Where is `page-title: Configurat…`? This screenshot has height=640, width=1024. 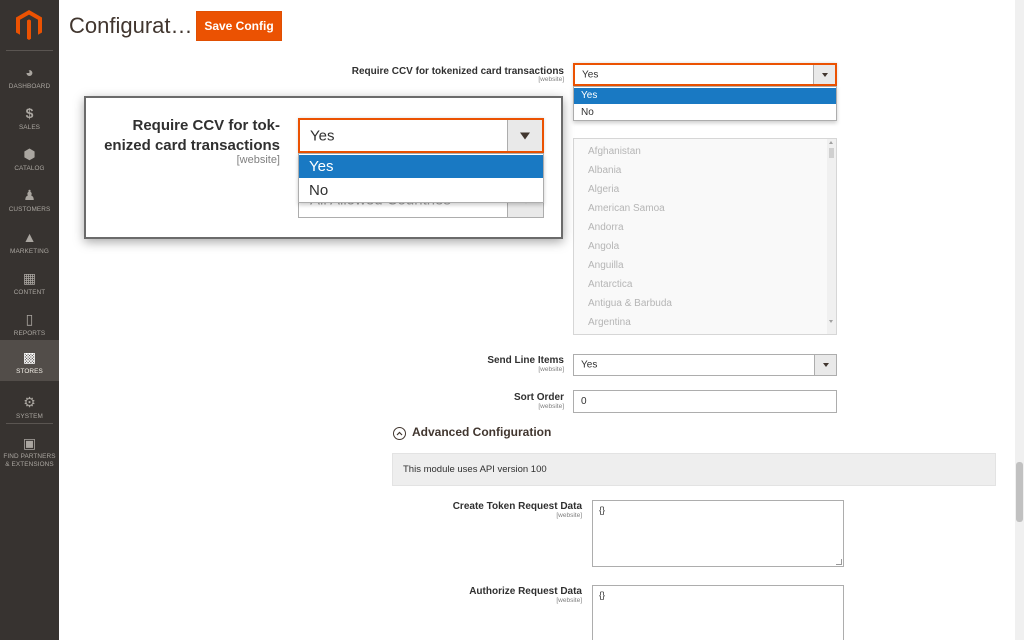
page-title: Configurat… is located at coordinates (131, 25).